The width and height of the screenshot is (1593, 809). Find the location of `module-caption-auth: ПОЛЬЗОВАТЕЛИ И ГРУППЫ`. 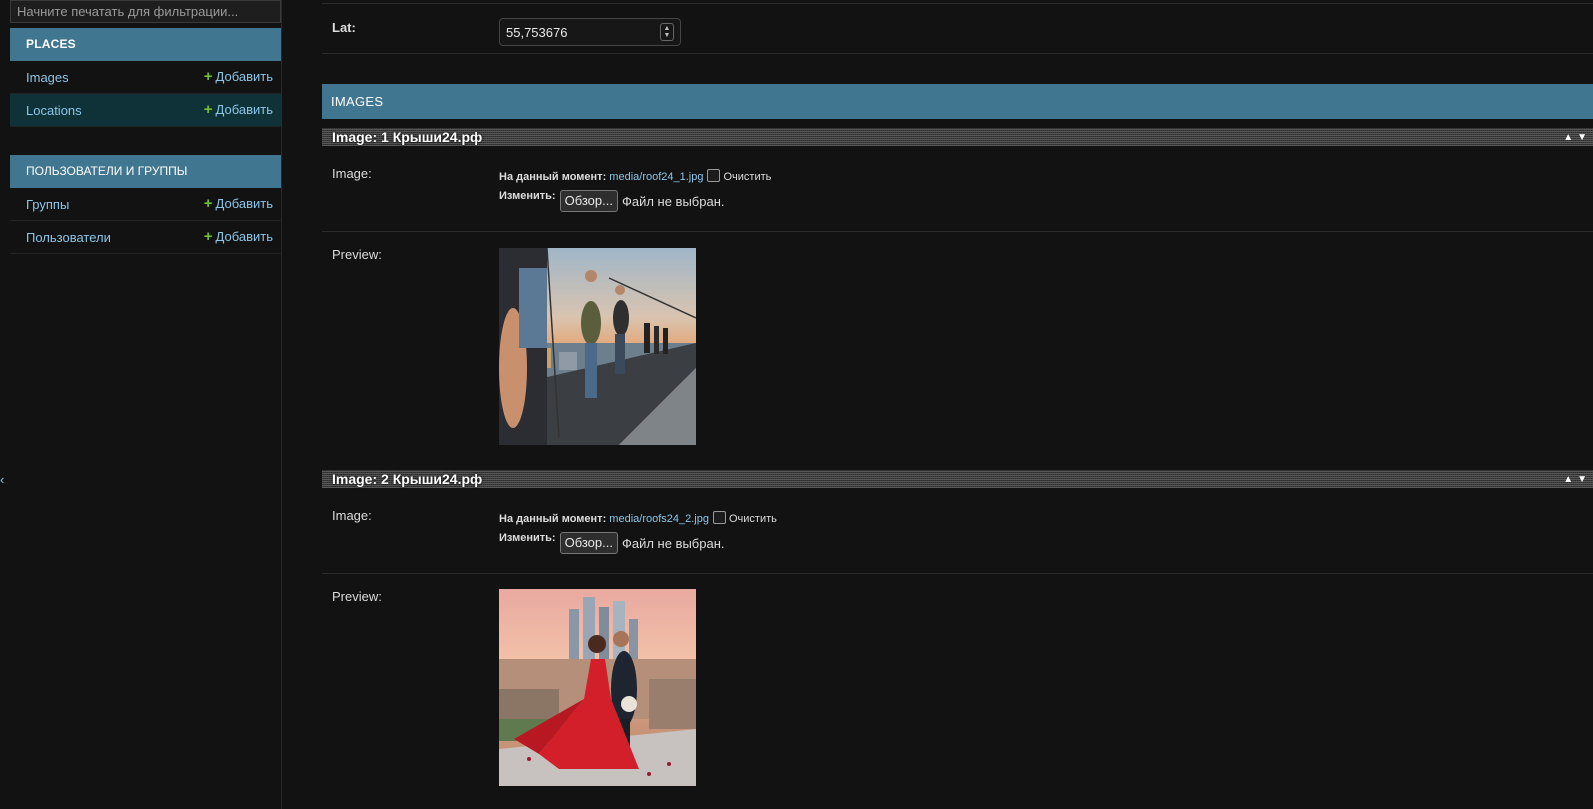

module-caption-auth: ПОЛЬЗОВАТЕЛИ И ГРУППЫ is located at coordinates (145, 171).